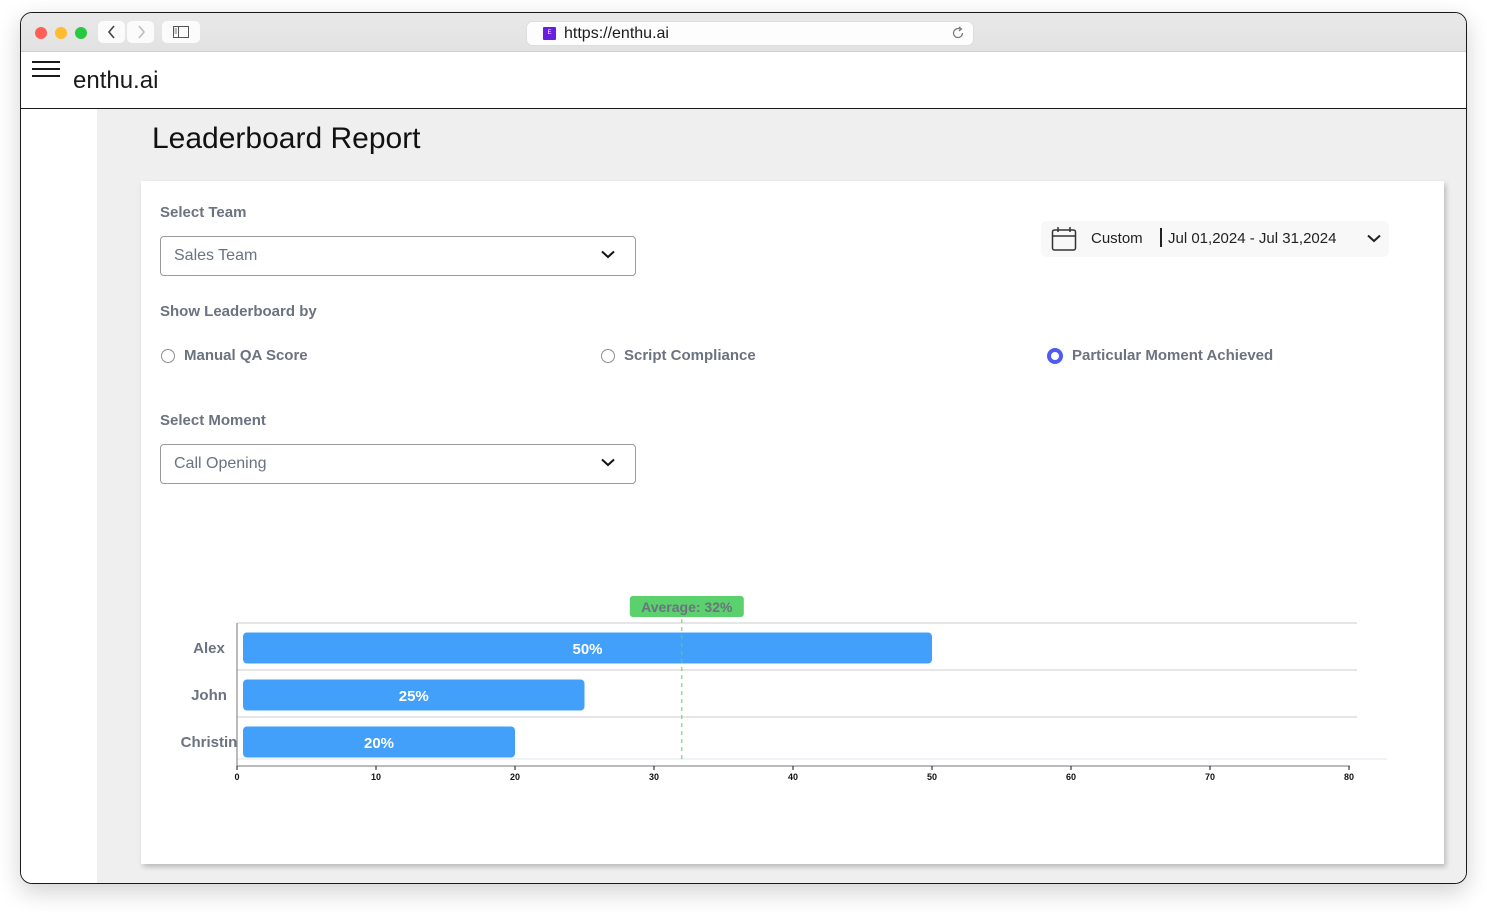 The image size is (1487, 912). I want to click on category-label: John, so click(209, 695).